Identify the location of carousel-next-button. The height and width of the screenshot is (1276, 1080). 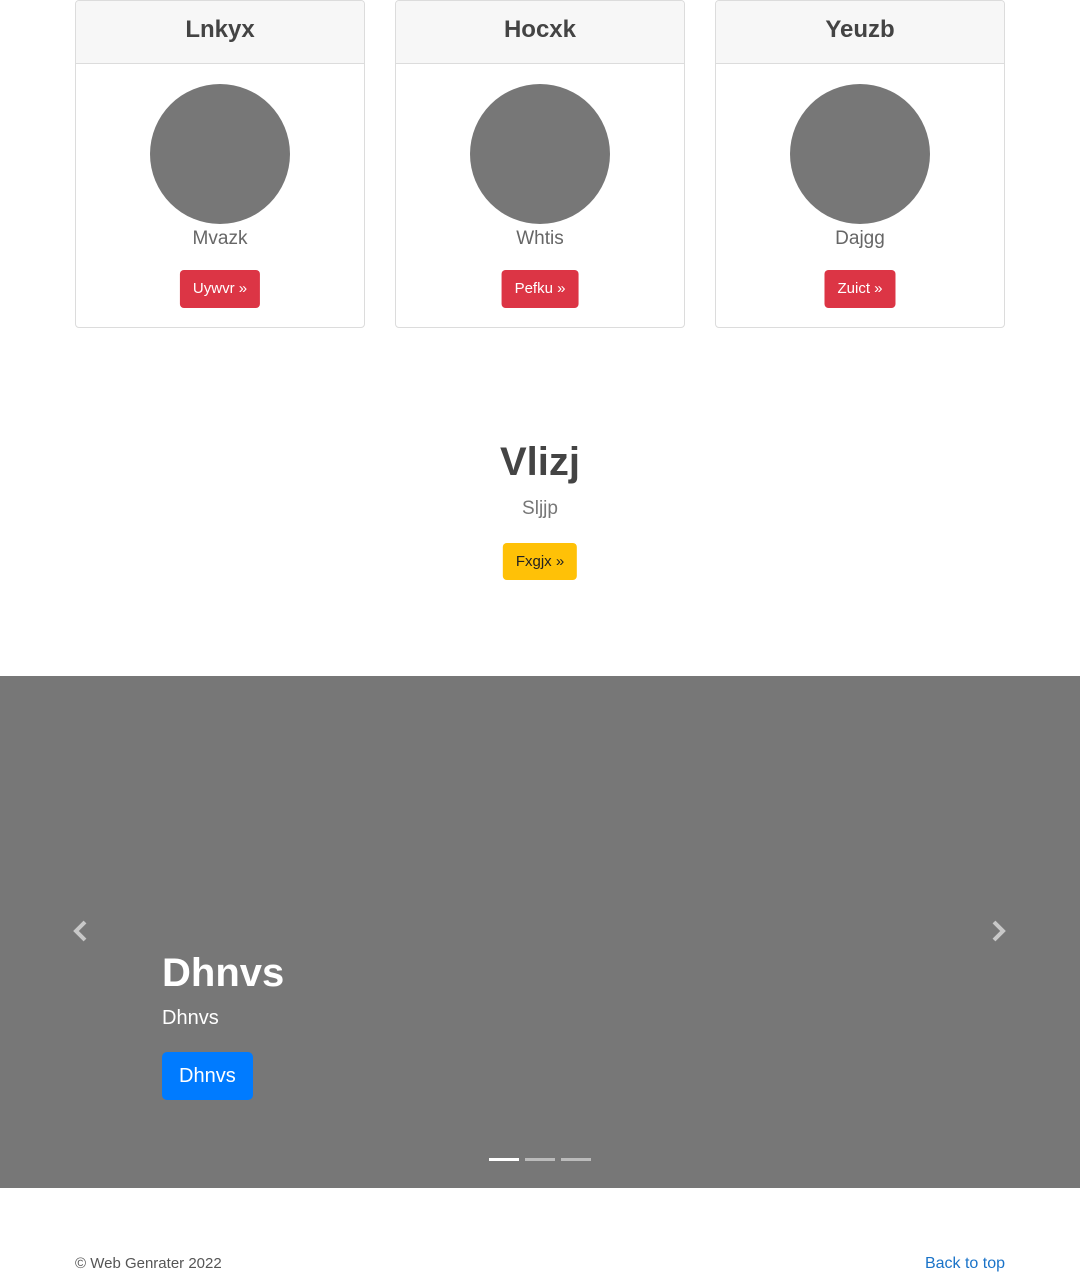
(998, 931).